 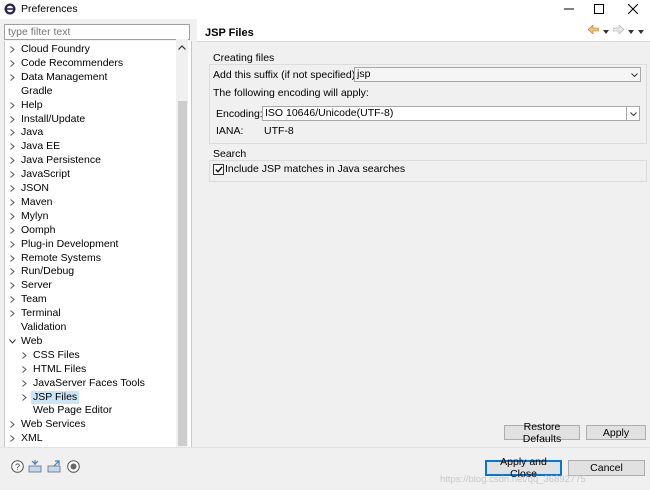 What do you see at coordinates (182, 273) in the screenshot?
I see `scroll-thumb` at bounding box center [182, 273].